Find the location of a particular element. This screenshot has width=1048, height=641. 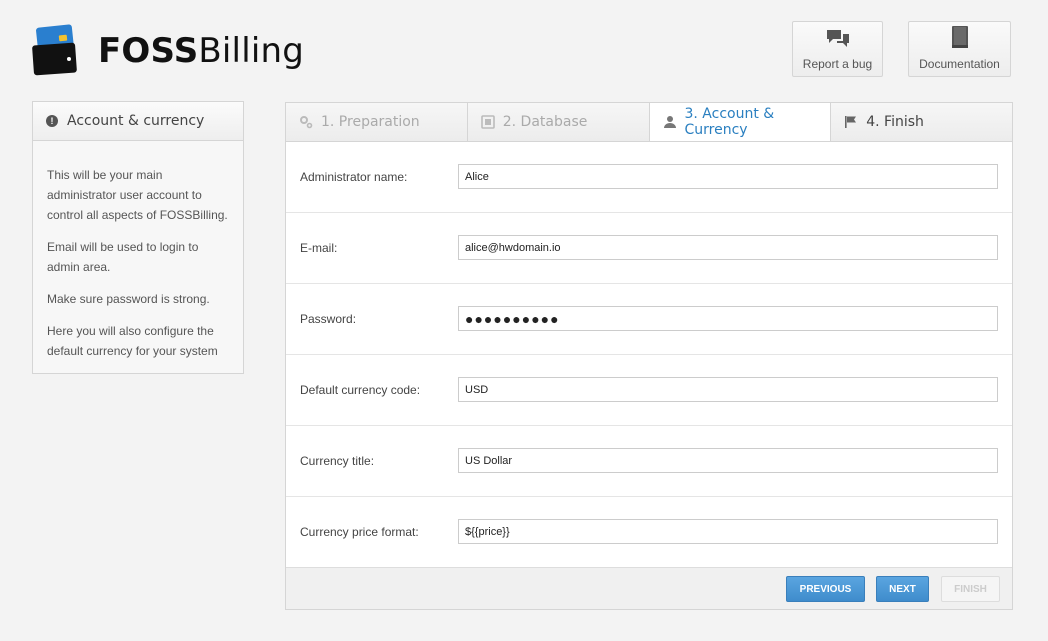

brand-name-light: Billing is located at coordinates (251, 51).